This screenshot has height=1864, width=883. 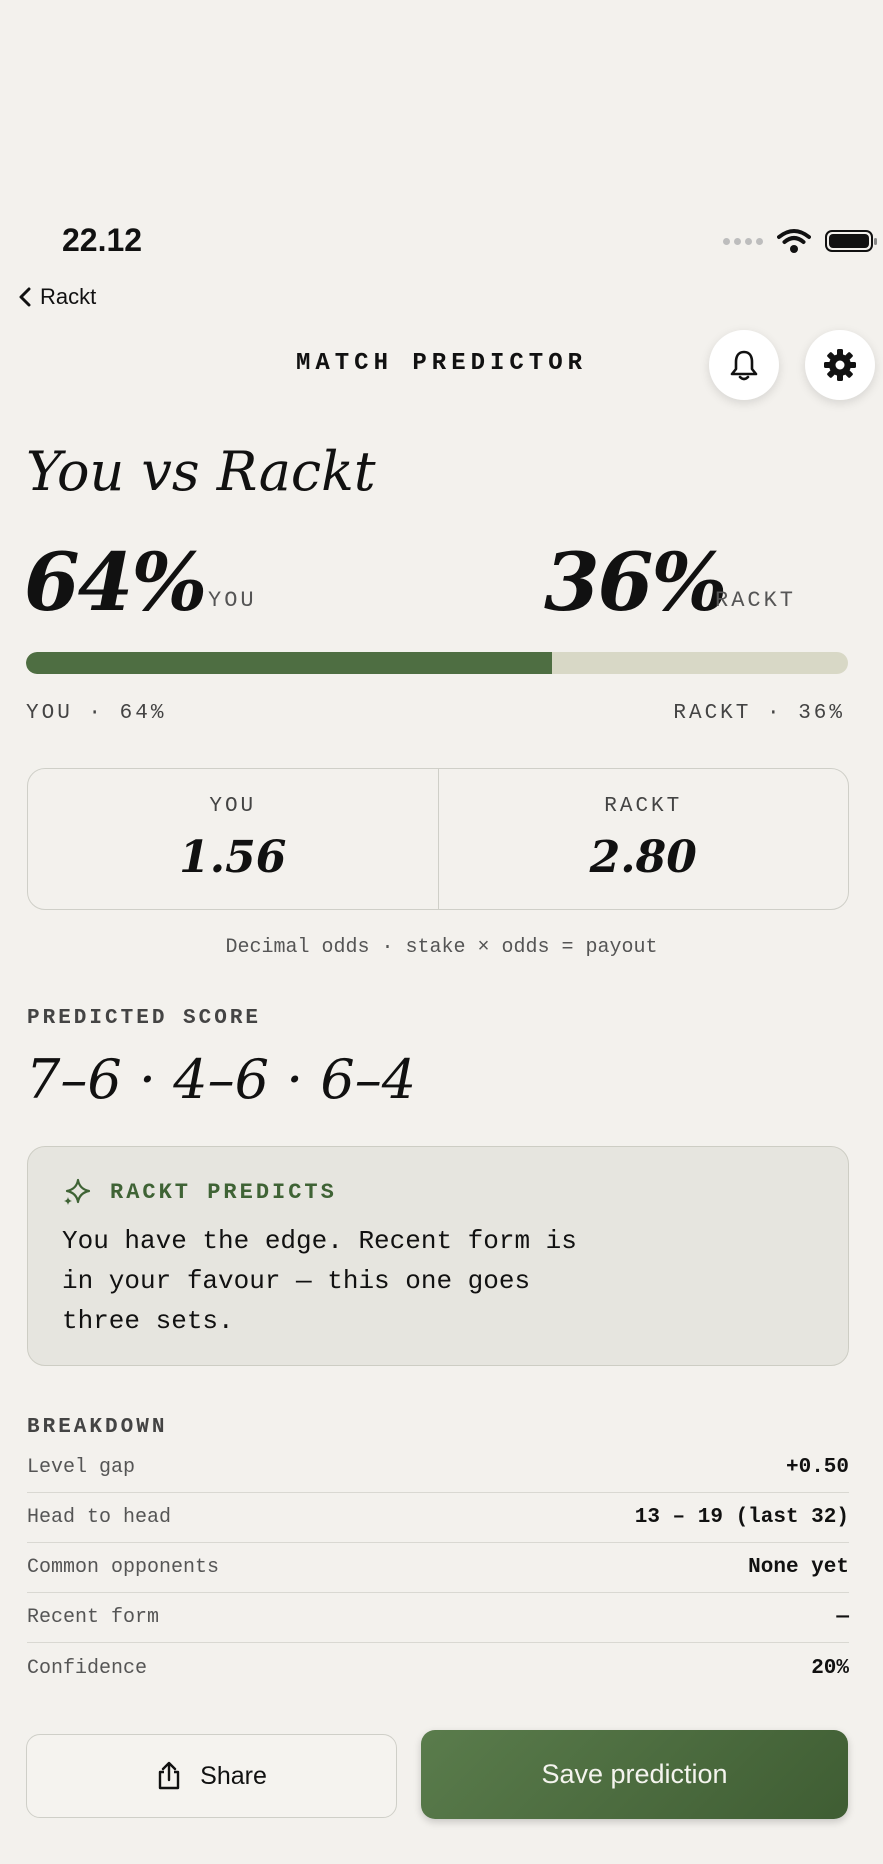 What do you see at coordinates (830, 1668) in the screenshot?
I see `breakdown-row-value: 20%` at bounding box center [830, 1668].